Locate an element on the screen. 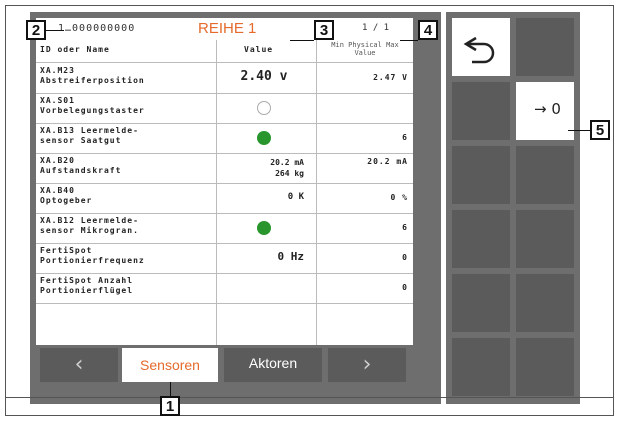 The width and height of the screenshot is (619, 421). figure-baseline is located at coordinates (309, 397).